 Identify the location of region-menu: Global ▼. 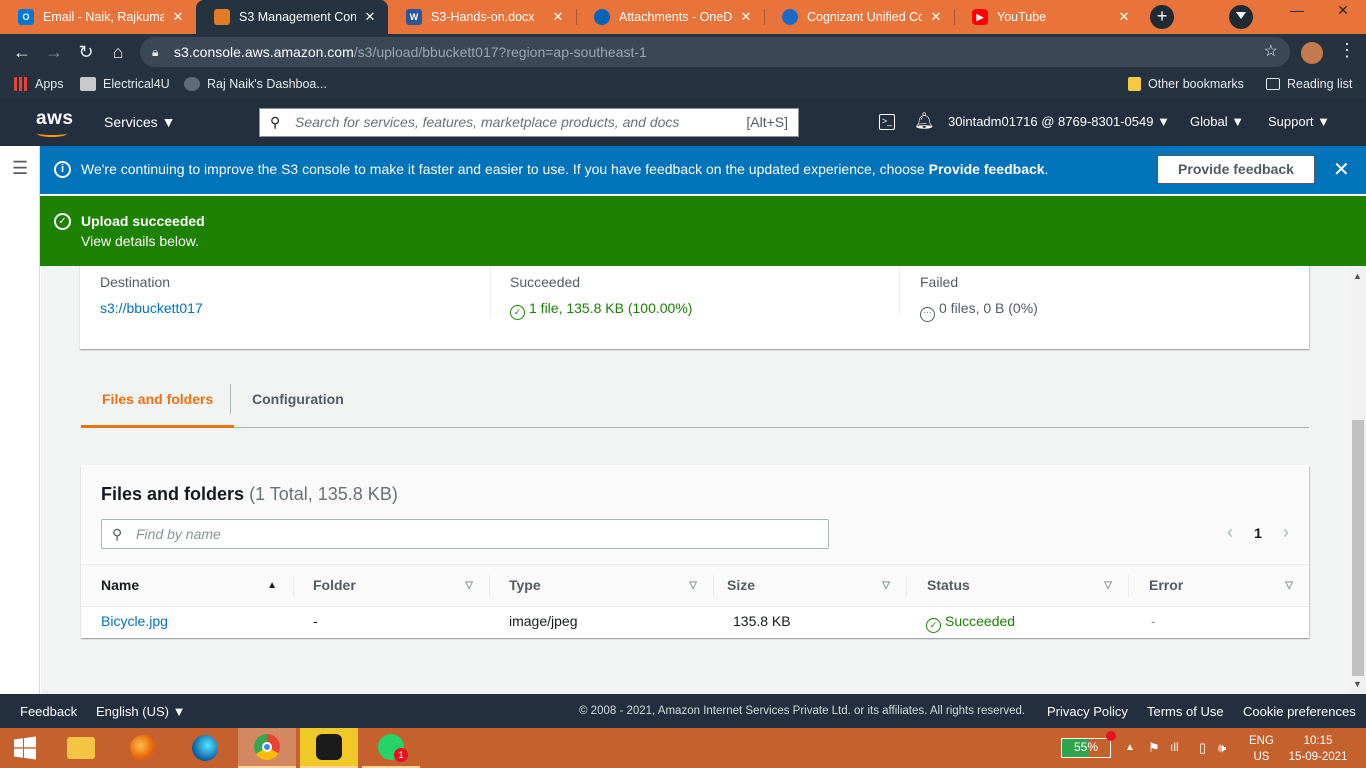
(1217, 121).